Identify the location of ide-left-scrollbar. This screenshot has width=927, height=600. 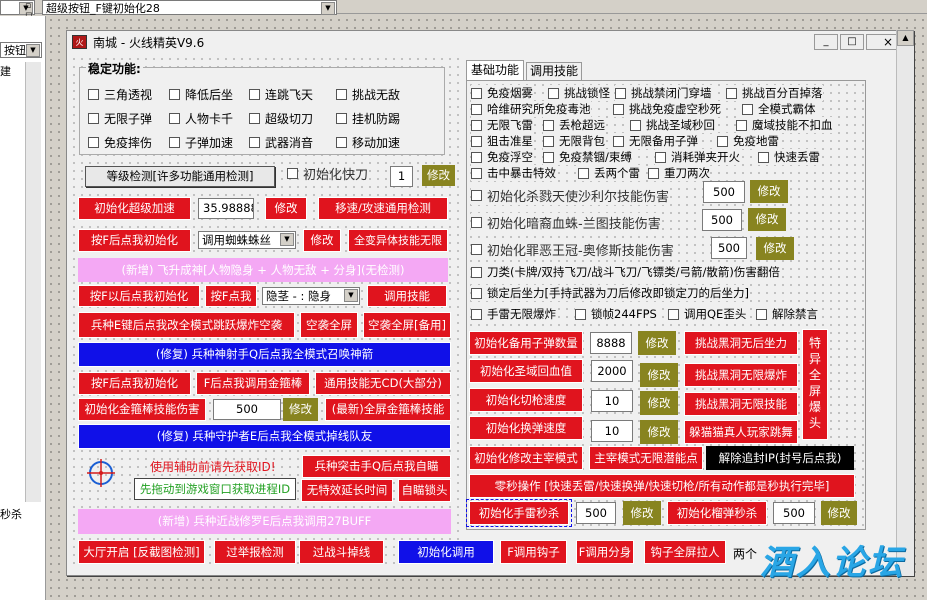
(33, 282).